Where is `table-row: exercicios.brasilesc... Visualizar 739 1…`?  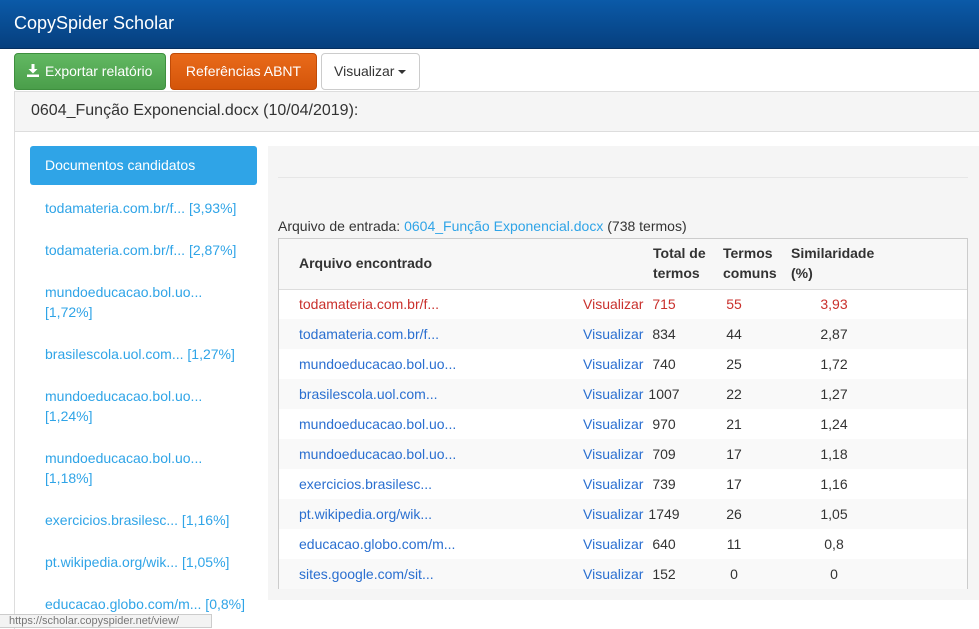 table-row: exercicios.brasilesc... Visualizar 739 1… is located at coordinates (623, 484).